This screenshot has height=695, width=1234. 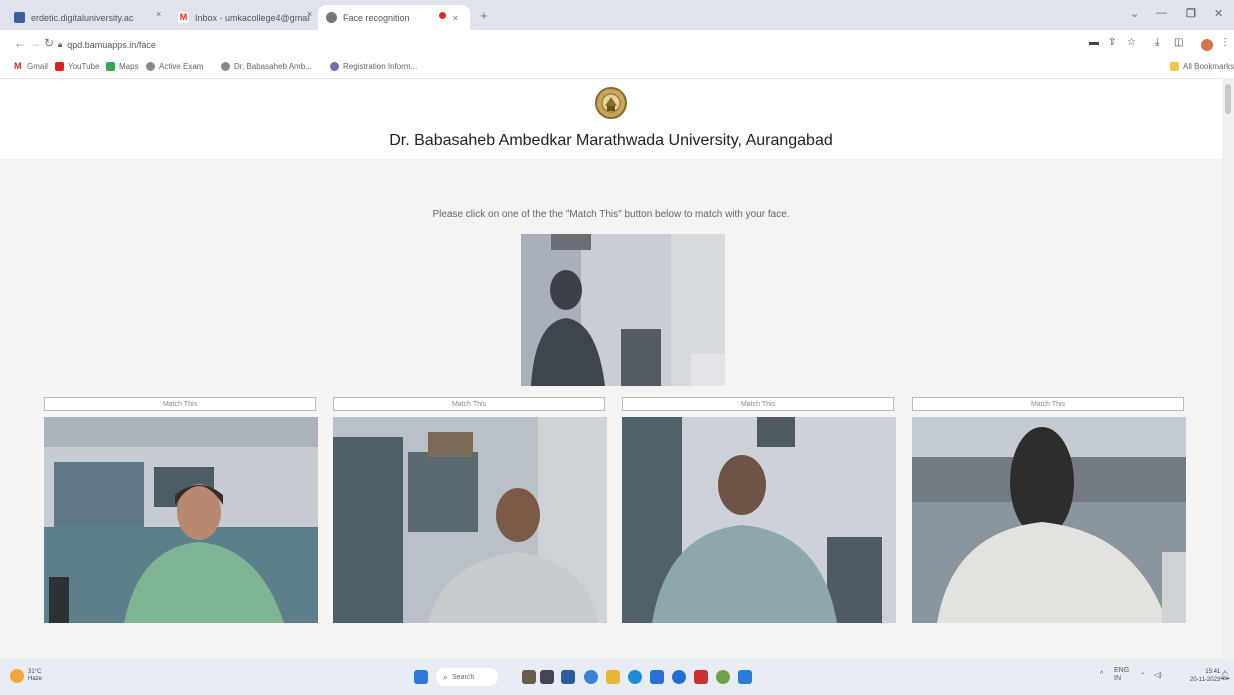 I want to click on match-this-button-1: Match This, so click(x=180, y=404).